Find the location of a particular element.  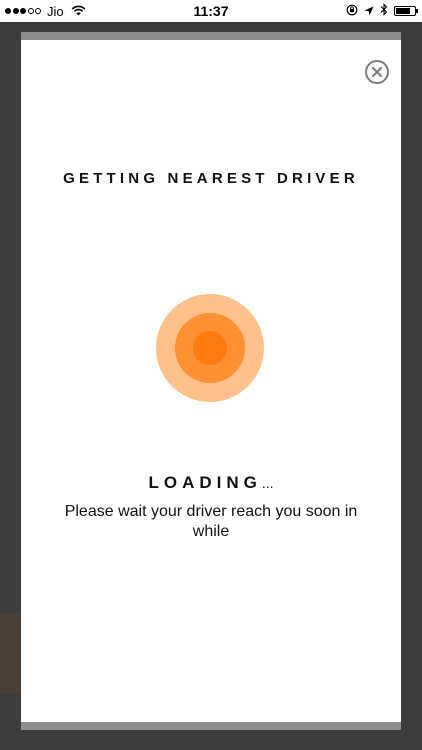

status-bar: Jio 11:37 is located at coordinates (211, 11).